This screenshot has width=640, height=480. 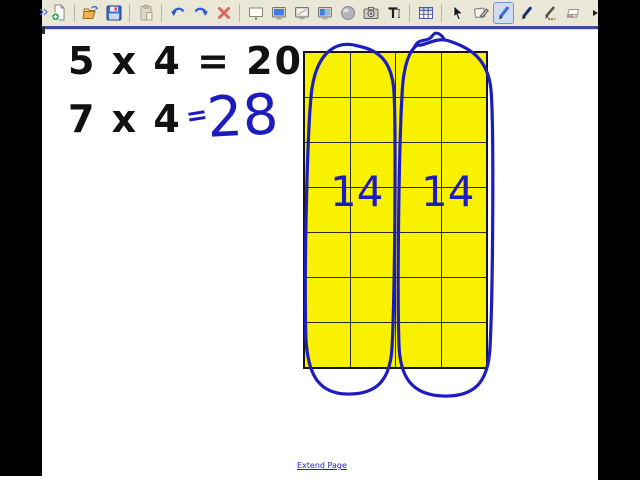 I want to click on line-pen-button, so click(x=526, y=13).